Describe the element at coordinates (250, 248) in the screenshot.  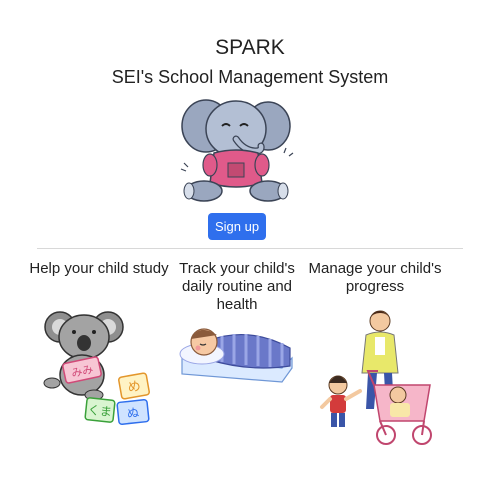
I see `section-divider` at that location.